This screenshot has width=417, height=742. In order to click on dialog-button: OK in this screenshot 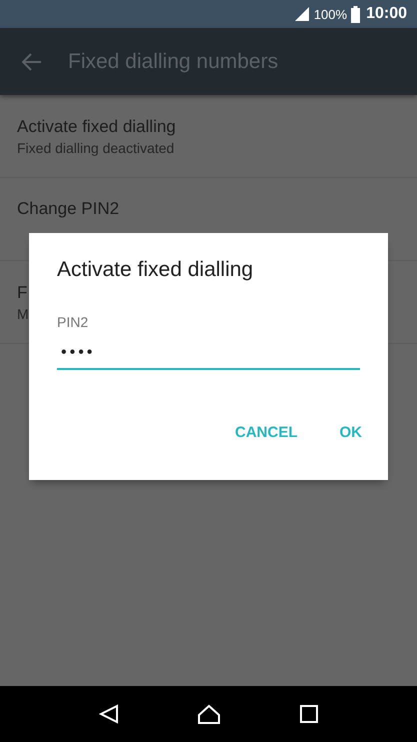, I will do `click(351, 432)`.